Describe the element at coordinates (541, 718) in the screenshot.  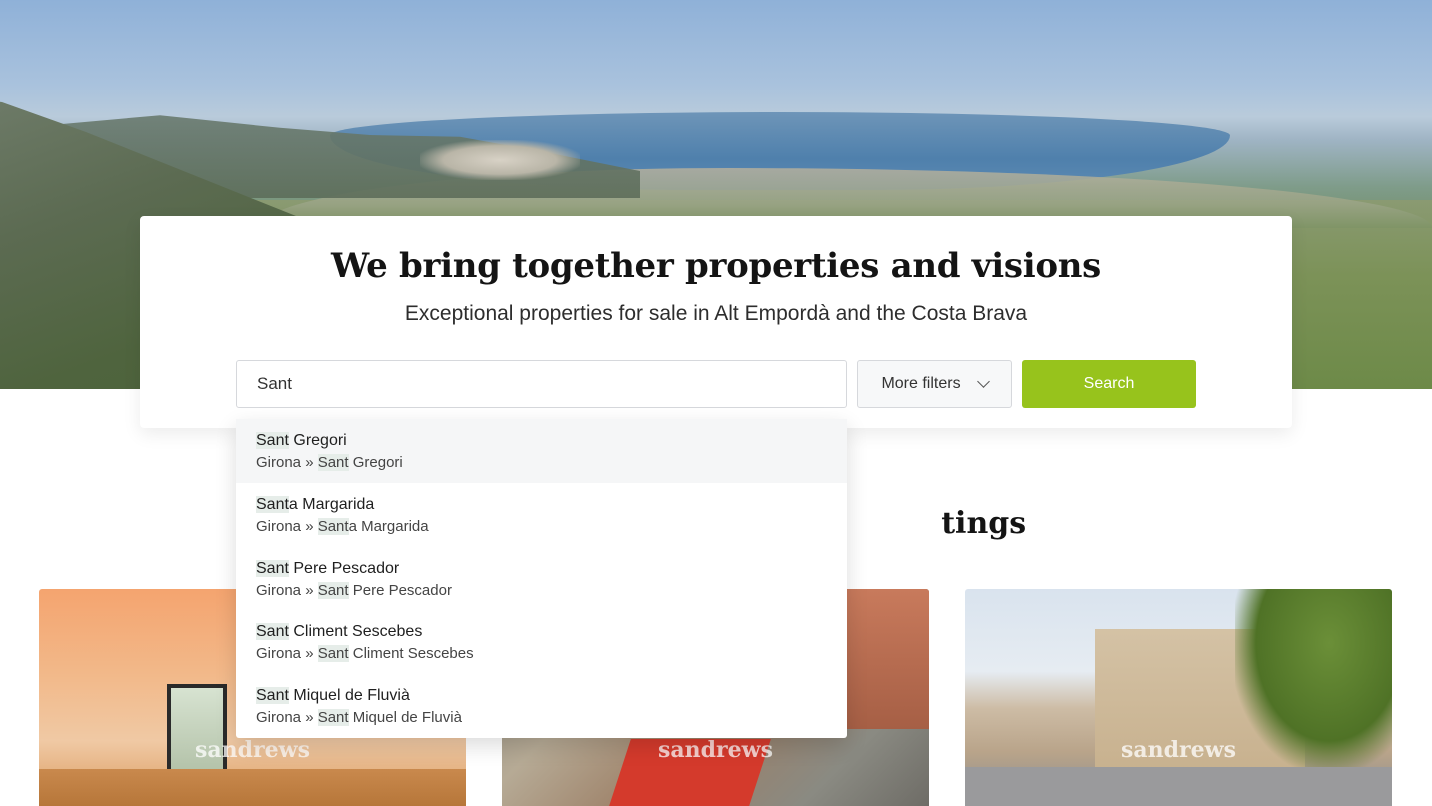
I see `suggestion-path: Girona » Sant Miquel de Fluvià` at that location.